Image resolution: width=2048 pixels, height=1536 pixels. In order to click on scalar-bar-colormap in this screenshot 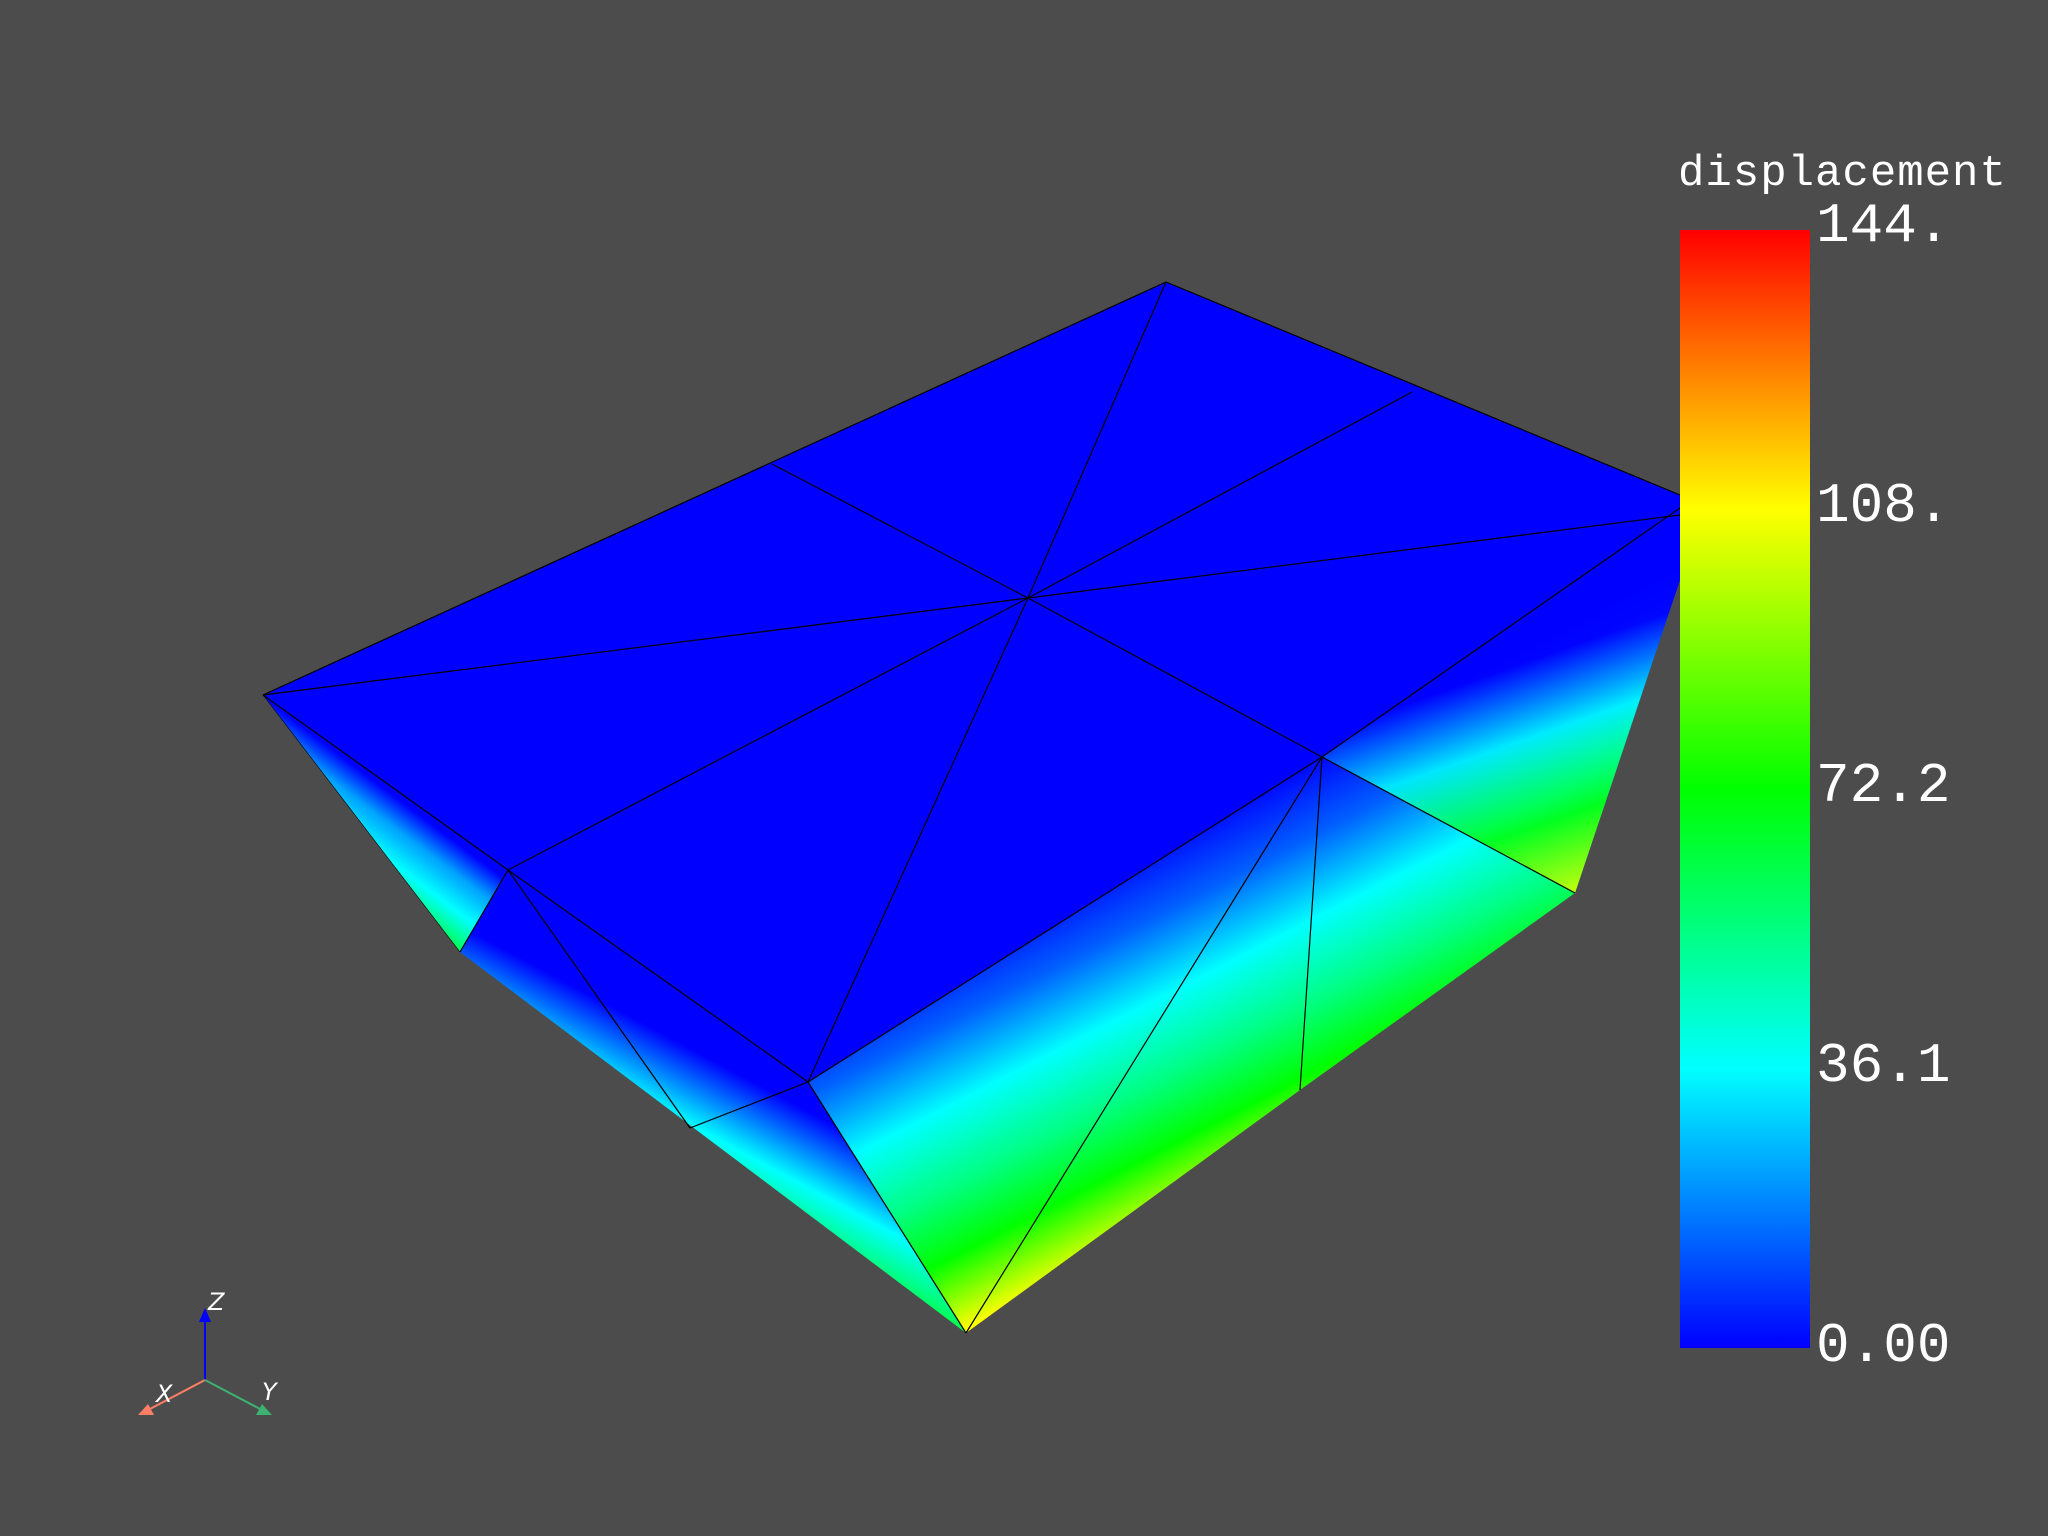, I will do `click(1745, 789)`.